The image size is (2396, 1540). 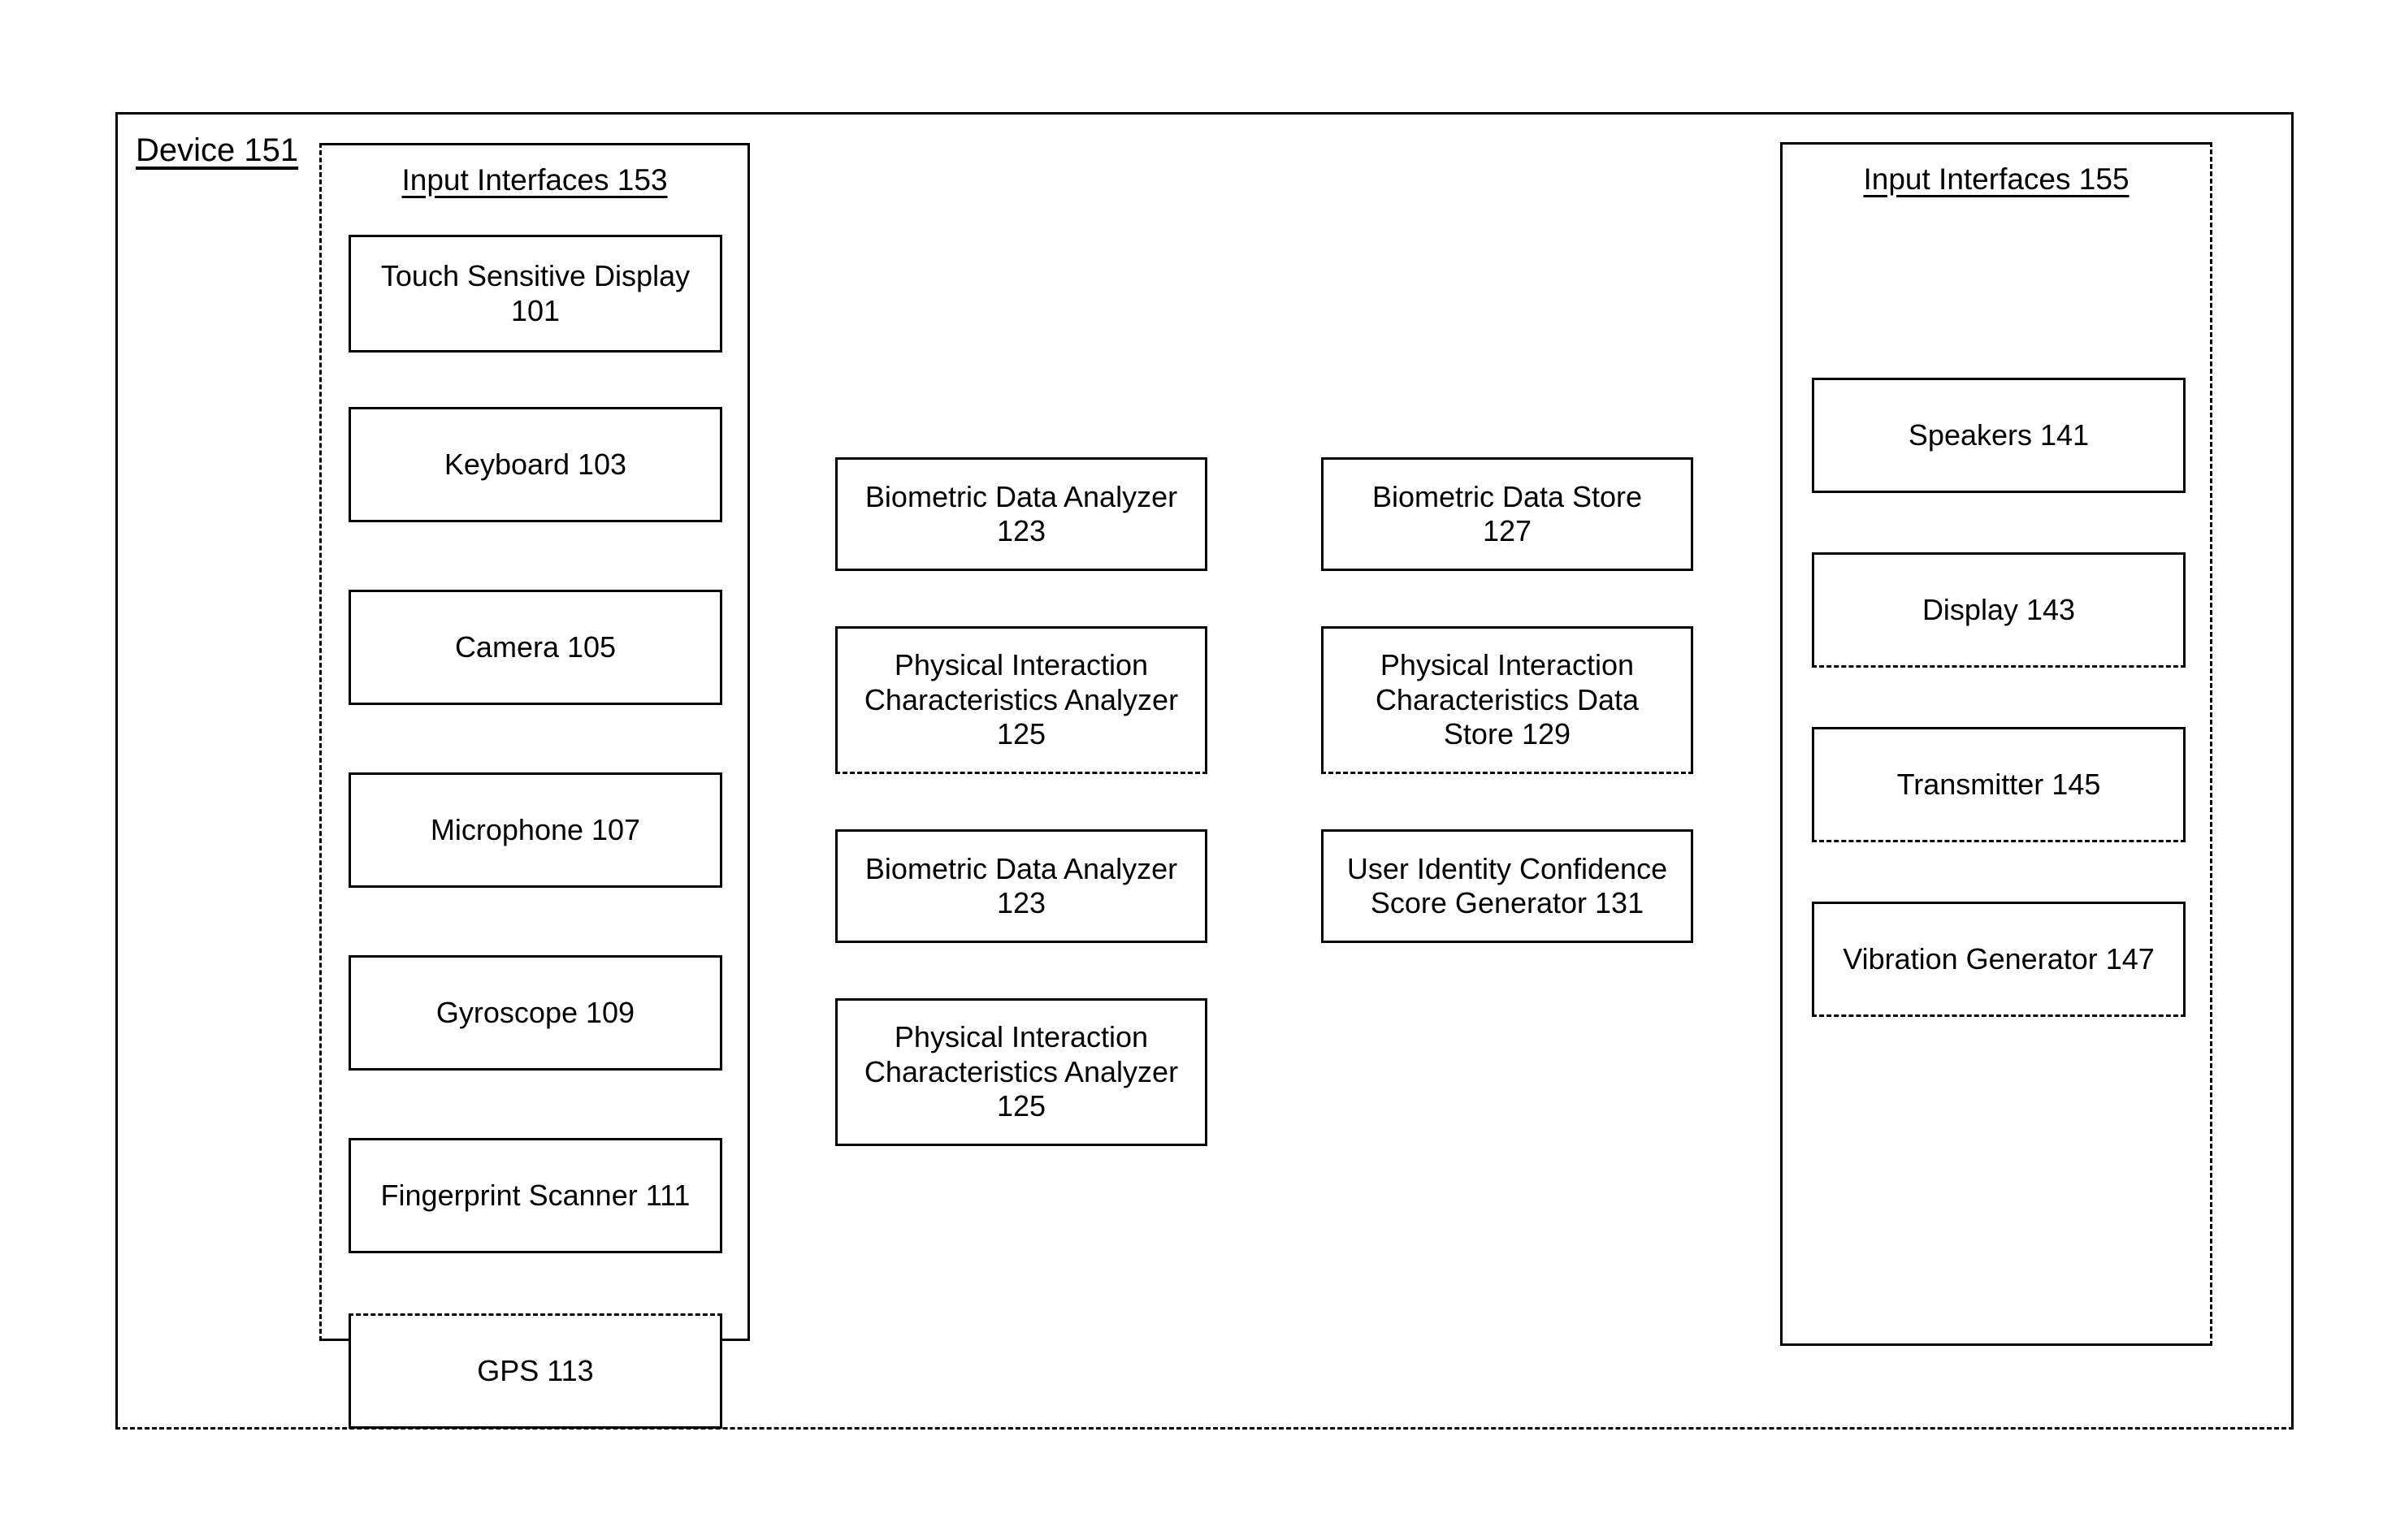 I want to click on module-box-microphone-107: Microphone 107, so click(x=536, y=830).